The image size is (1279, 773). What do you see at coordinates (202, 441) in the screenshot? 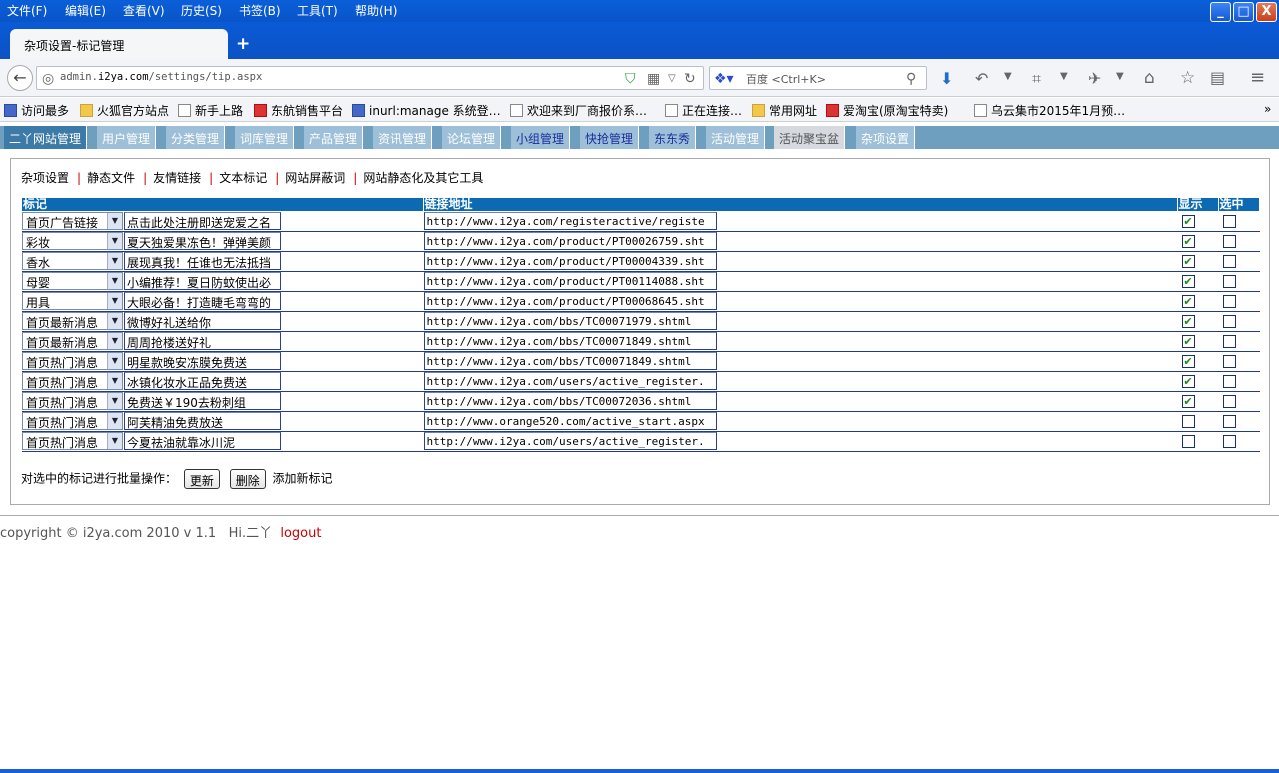
I see `tag-text-input: 今夏祛油就靠冰川泥` at bounding box center [202, 441].